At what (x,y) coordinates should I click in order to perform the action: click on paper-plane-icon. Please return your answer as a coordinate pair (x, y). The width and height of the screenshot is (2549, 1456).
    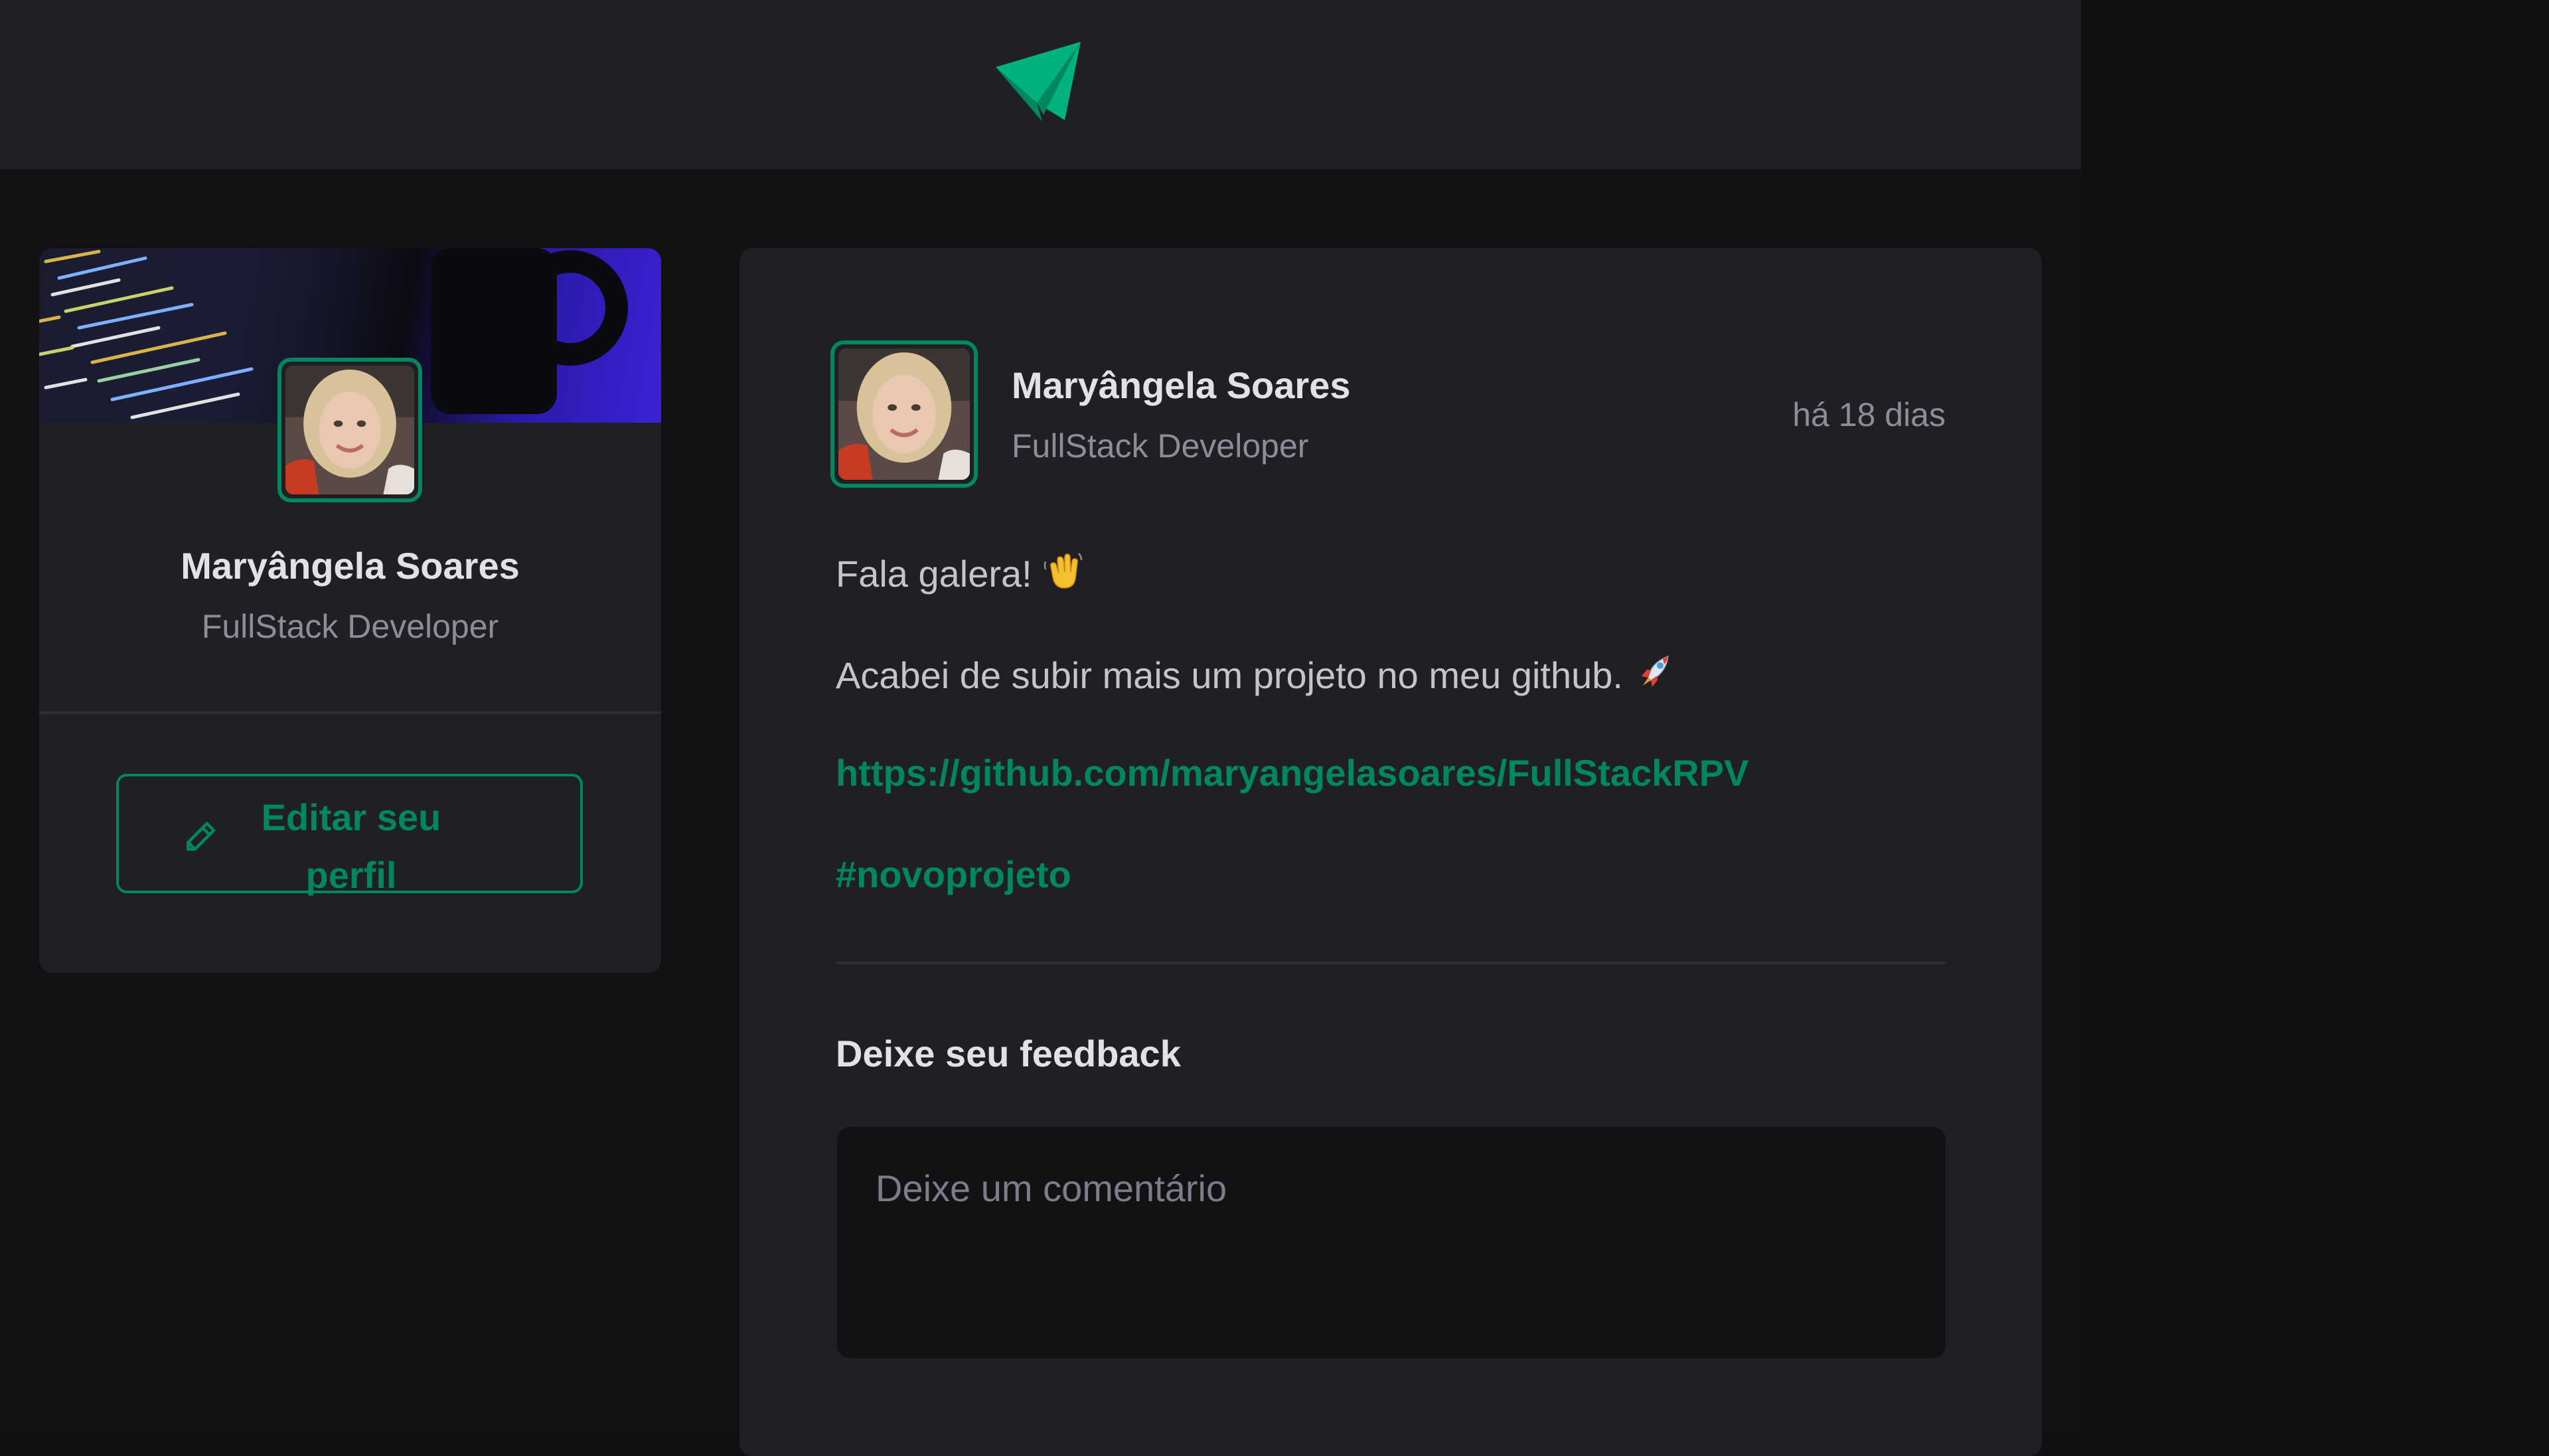
    Looking at the image, I should click on (1039, 81).